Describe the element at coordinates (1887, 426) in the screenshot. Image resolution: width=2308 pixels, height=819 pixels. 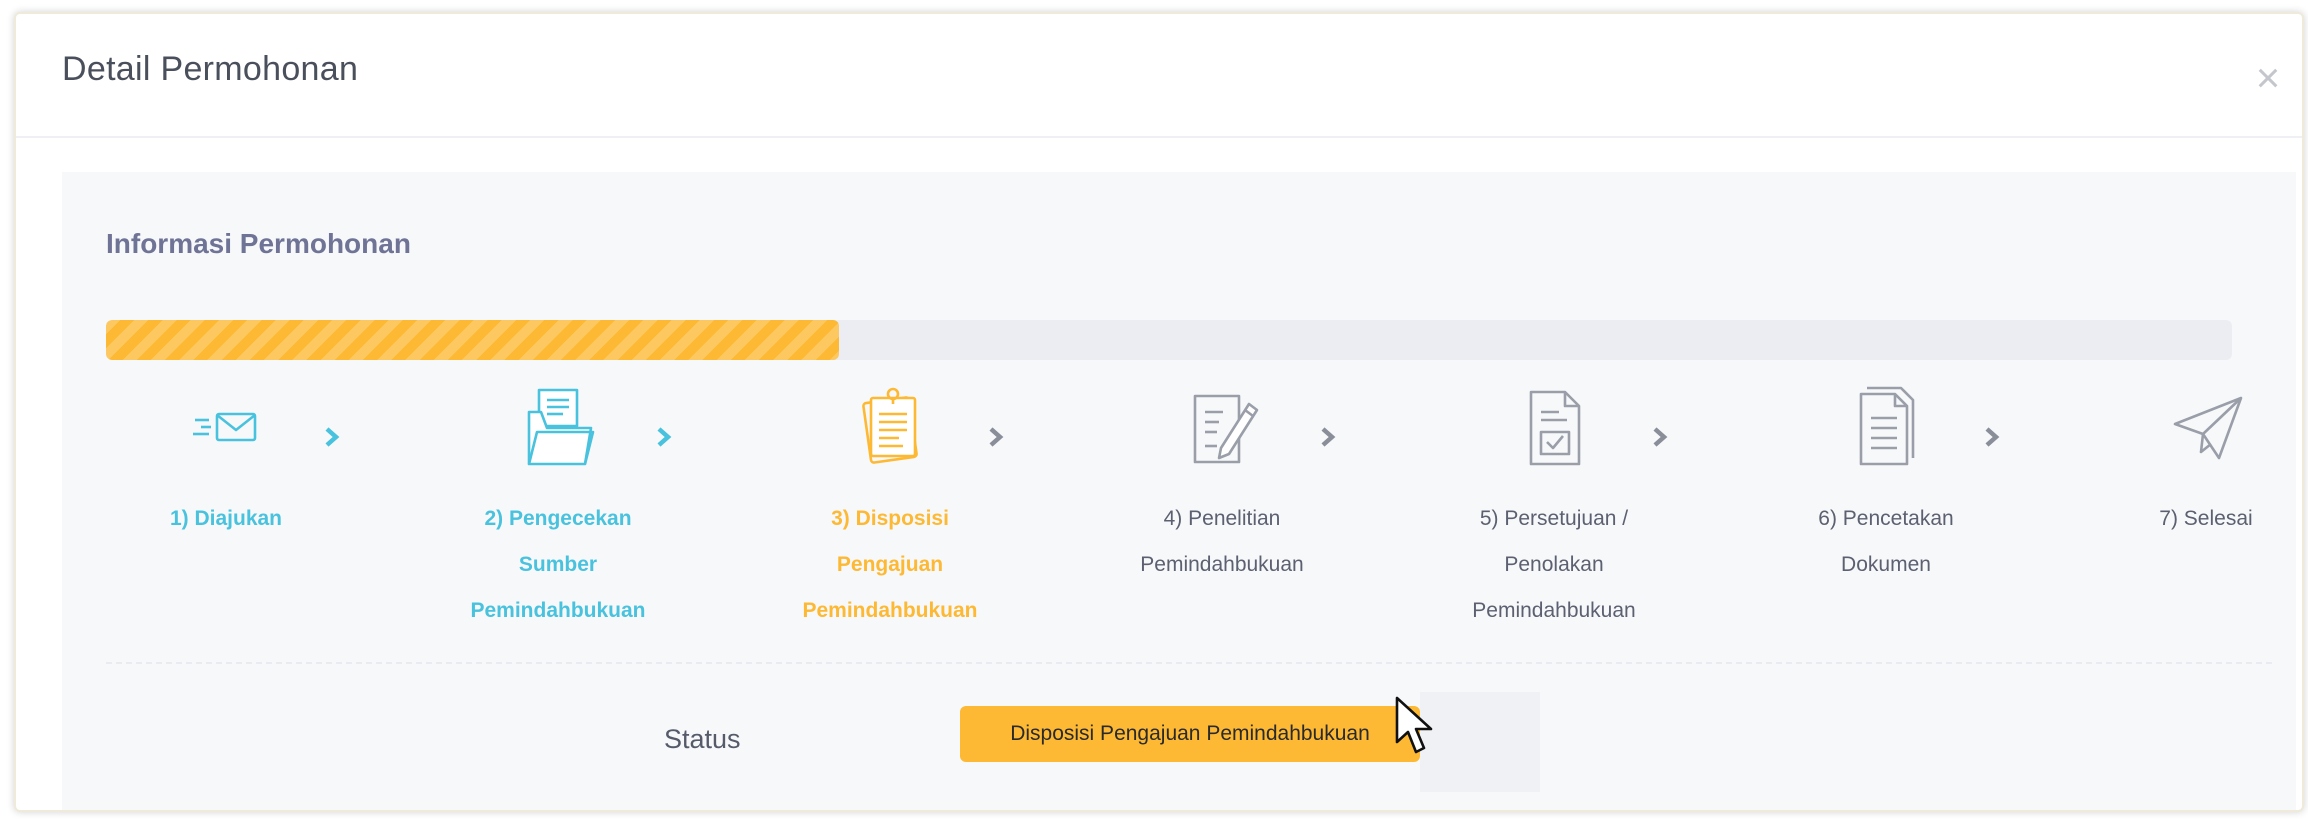
I see `print-document-icon` at that location.